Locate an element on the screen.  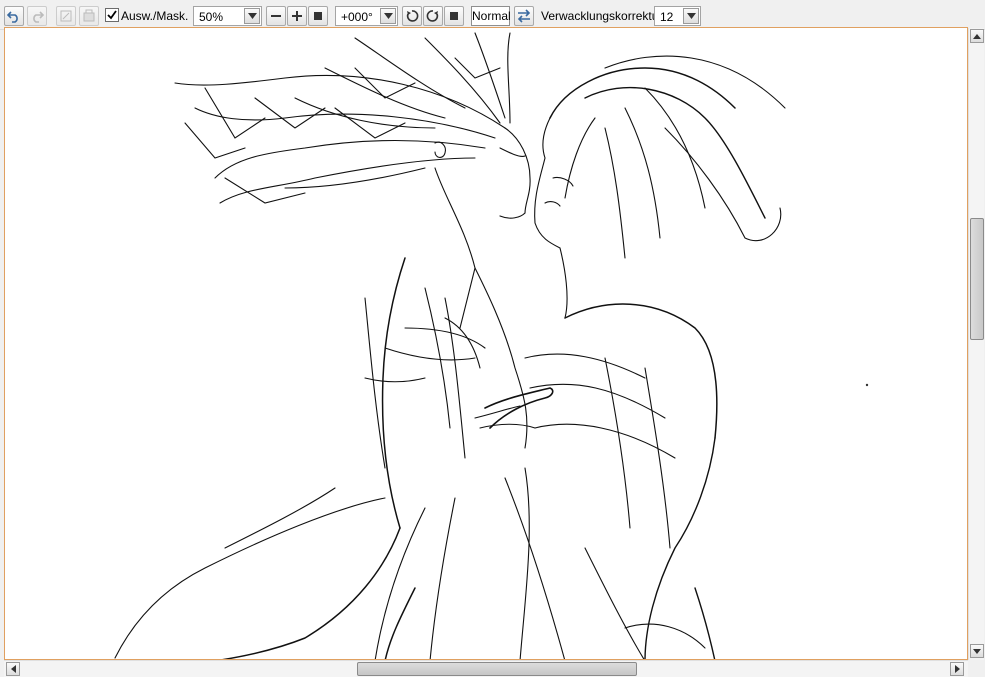
redo-icon is located at coordinates (38, 17).